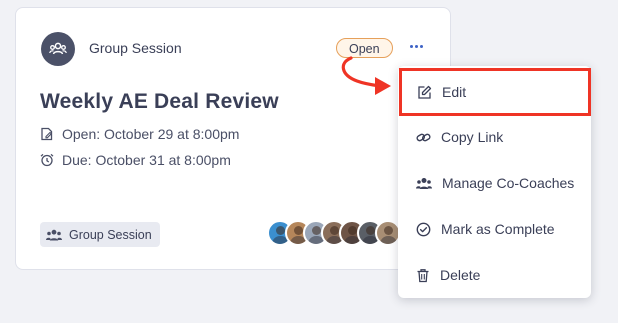 This screenshot has height=323, width=618. What do you see at coordinates (472, 137) in the screenshot?
I see `menu-item-label: Copy Link` at bounding box center [472, 137].